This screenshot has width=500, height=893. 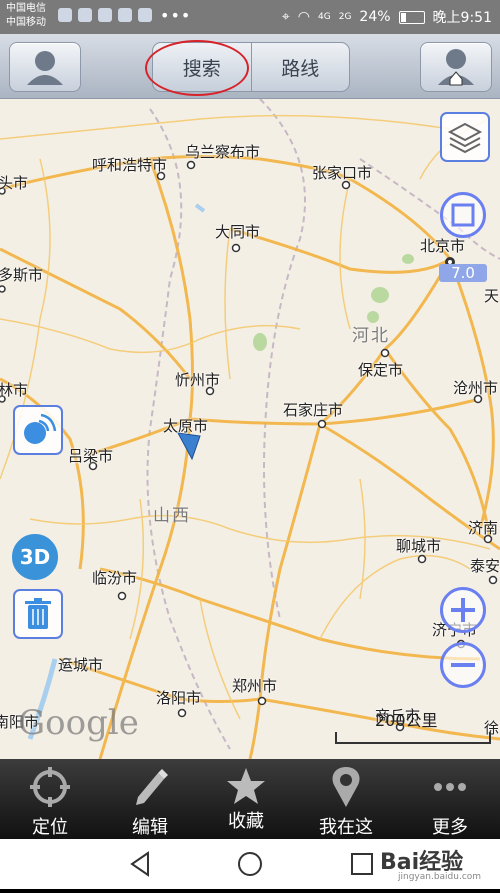 I want to click on tab-more-label: 更多, so click(x=450, y=827).